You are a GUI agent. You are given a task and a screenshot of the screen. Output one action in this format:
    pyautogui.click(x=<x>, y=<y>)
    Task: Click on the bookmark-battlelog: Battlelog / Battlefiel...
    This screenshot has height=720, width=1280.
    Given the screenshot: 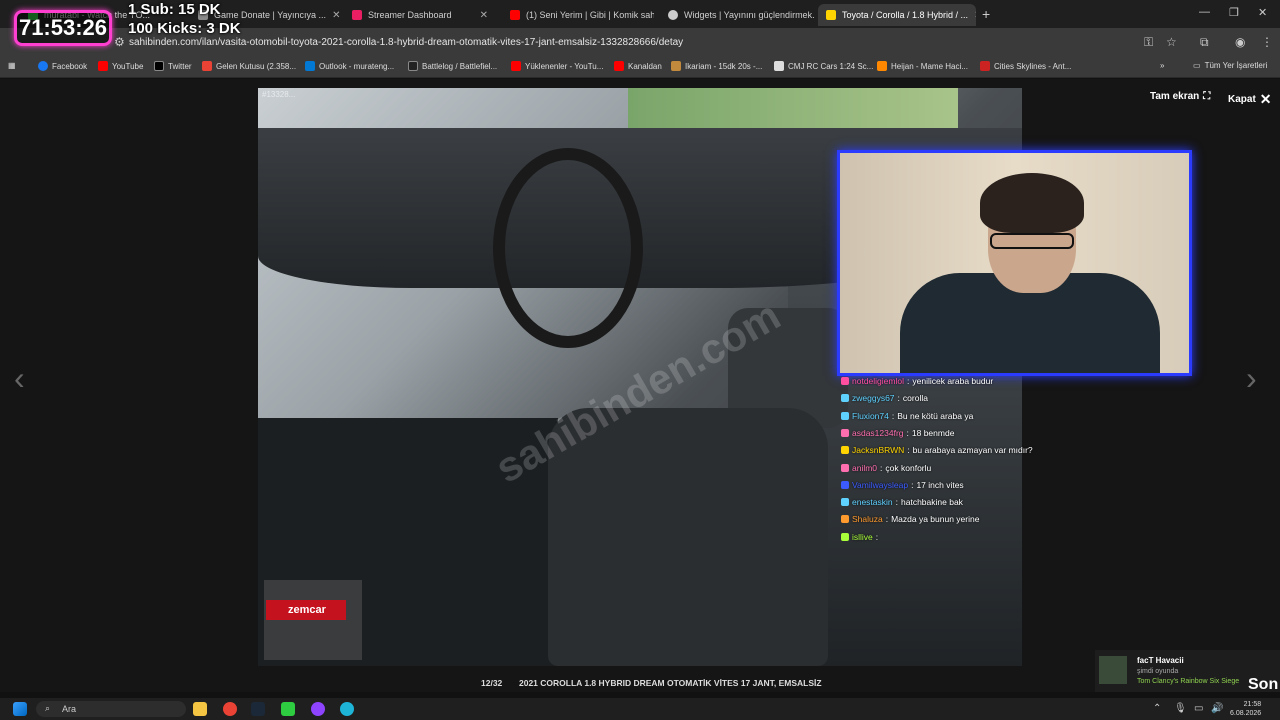 What is the action you would take?
    pyautogui.click(x=452, y=66)
    